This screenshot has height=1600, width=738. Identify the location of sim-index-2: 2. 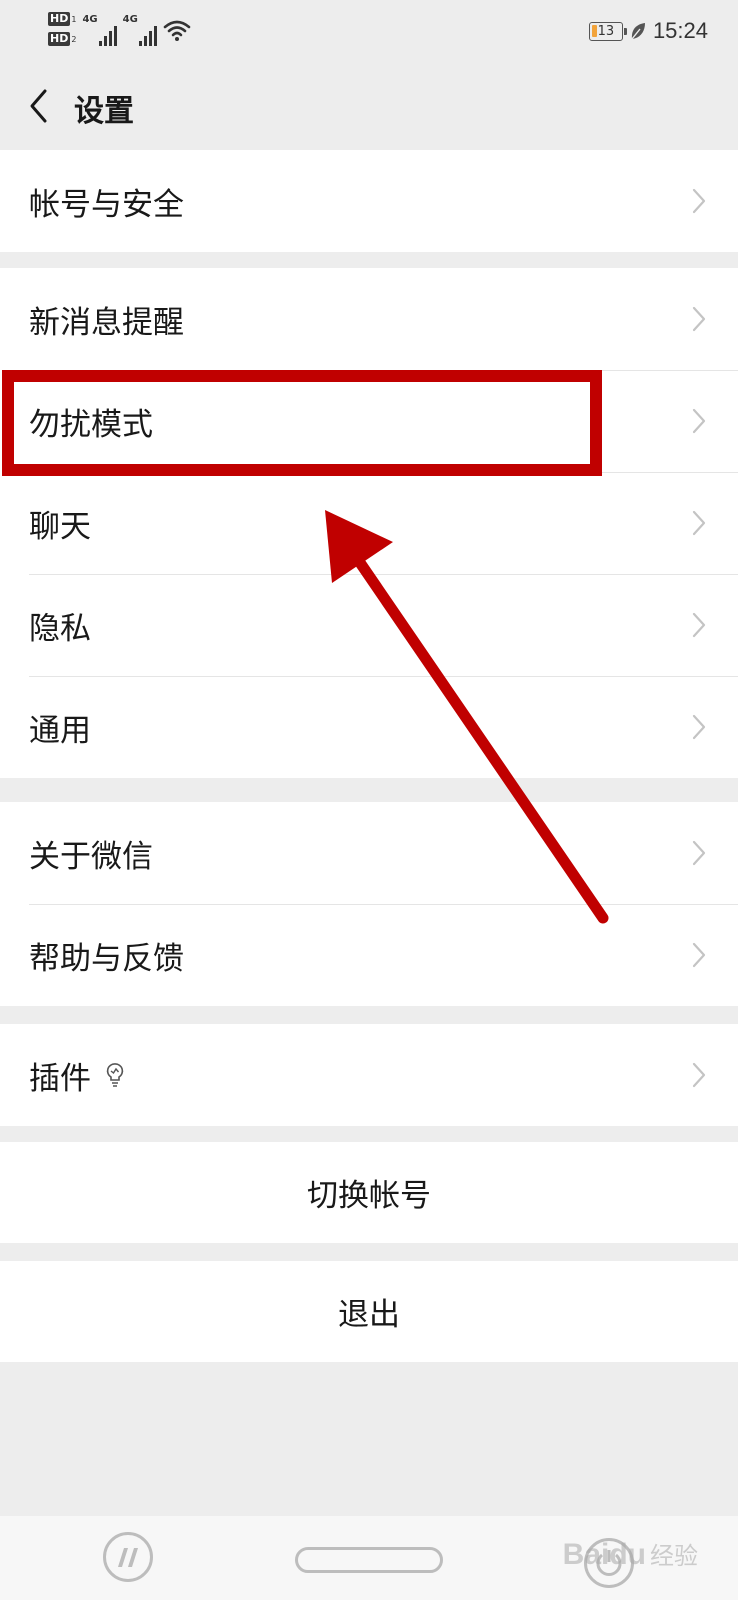
(74, 39).